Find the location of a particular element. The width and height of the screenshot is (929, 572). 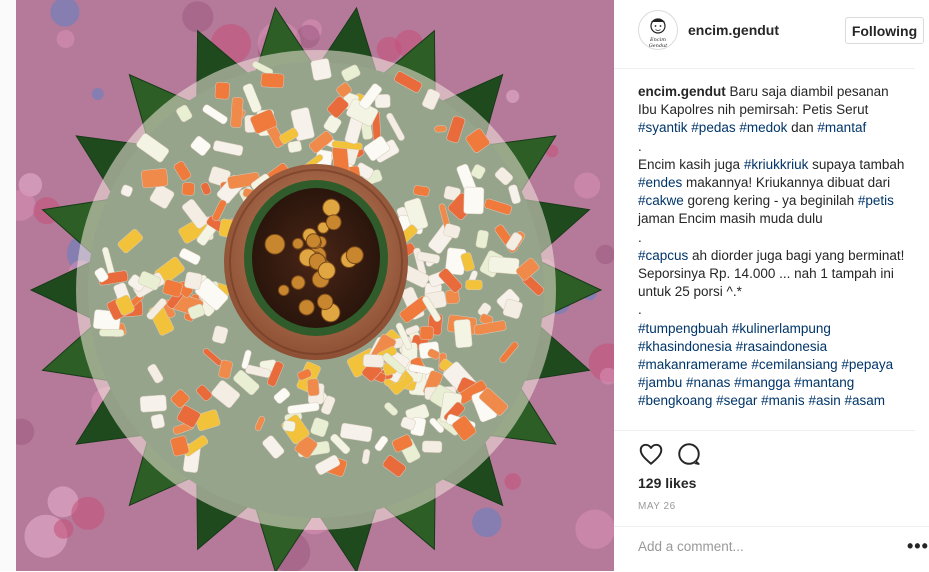

caption-text: supaya tambah is located at coordinates (856, 164).